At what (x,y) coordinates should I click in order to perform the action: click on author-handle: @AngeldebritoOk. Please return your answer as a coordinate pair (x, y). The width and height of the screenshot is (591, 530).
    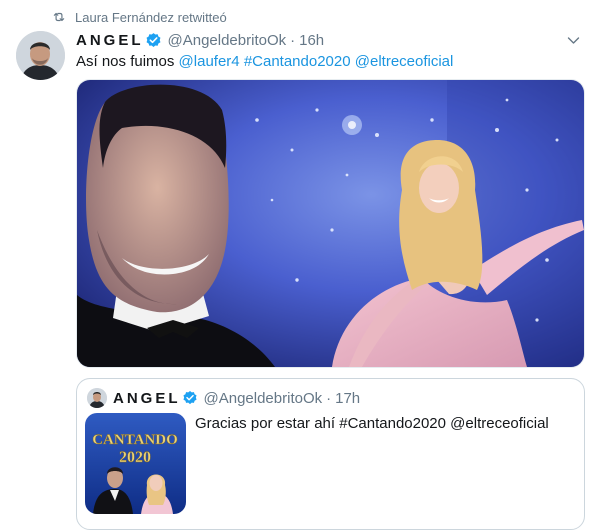
    Looking at the image, I should click on (227, 40).